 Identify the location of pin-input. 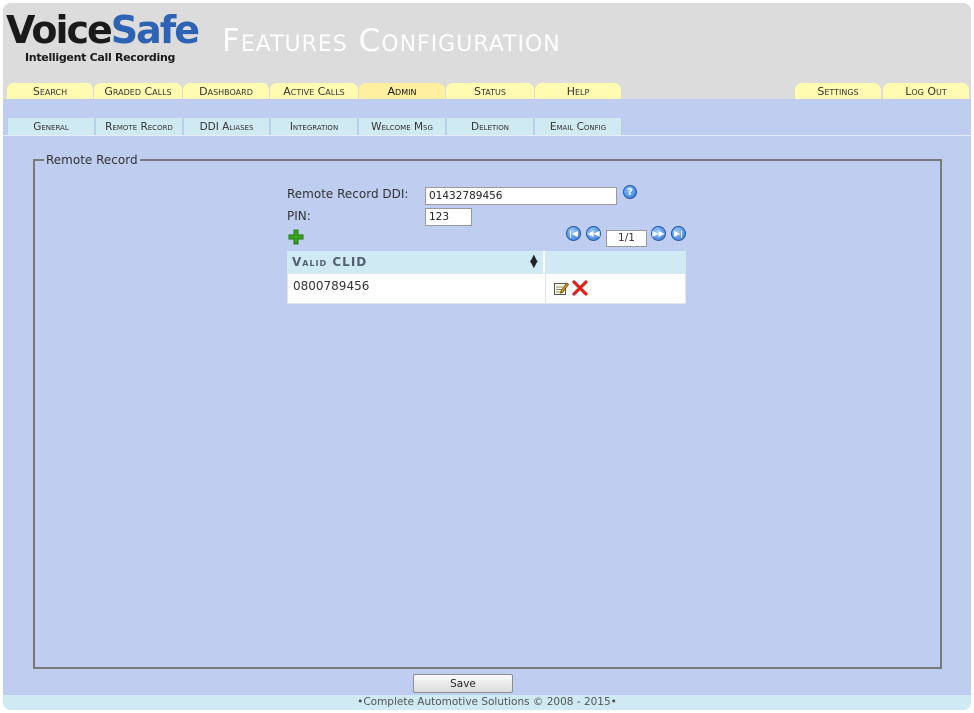
(448, 217).